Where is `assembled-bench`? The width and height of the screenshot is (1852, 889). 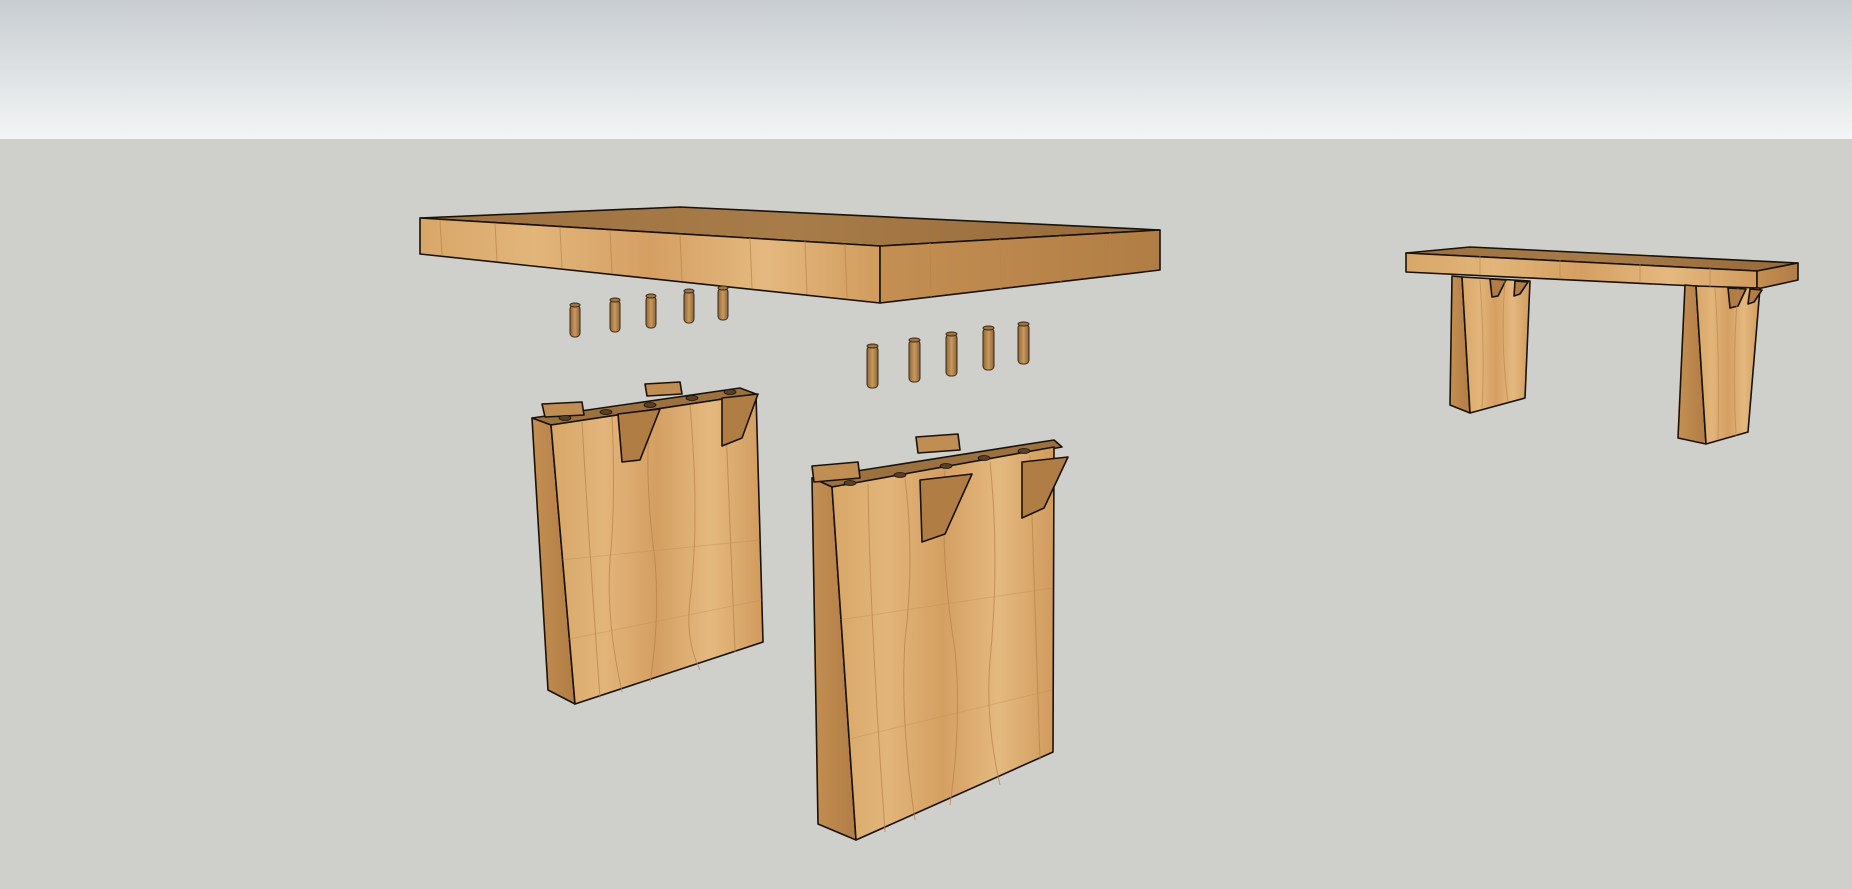
assembled-bench is located at coordinates (1602, 345).